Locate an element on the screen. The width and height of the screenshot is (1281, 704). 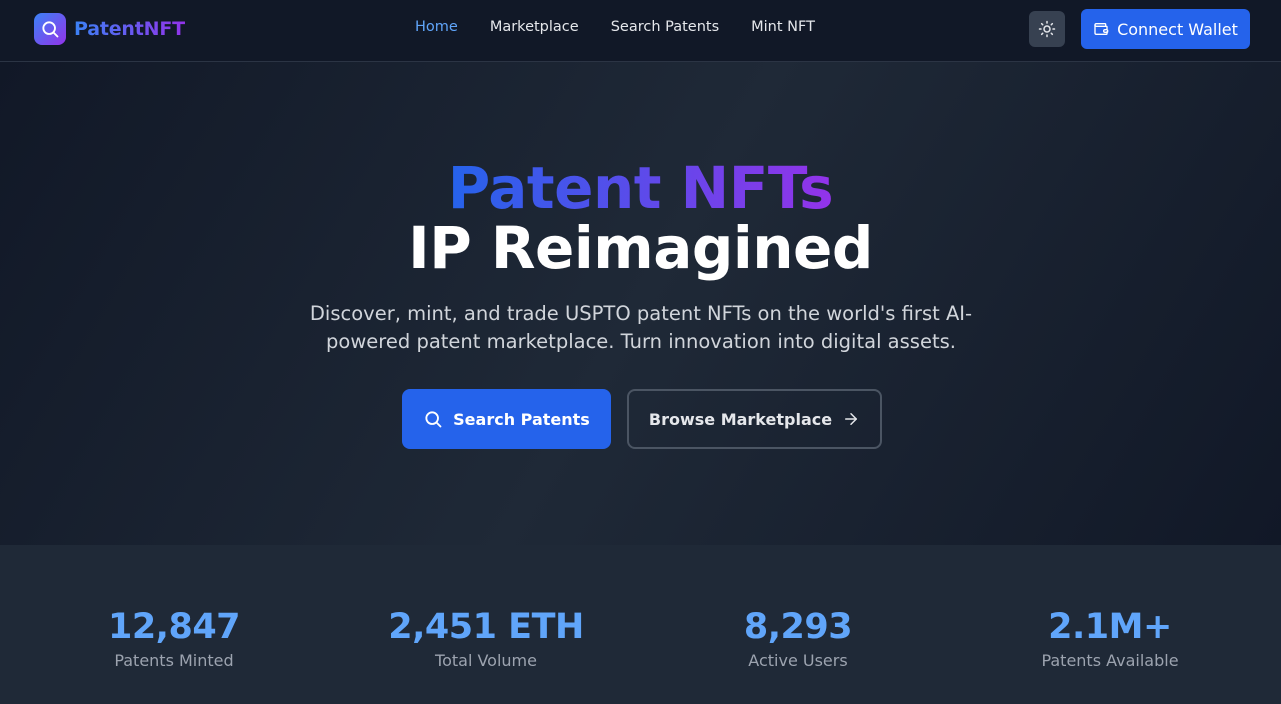
brand-name: PatentNFT is located at coordinates (129, 29).